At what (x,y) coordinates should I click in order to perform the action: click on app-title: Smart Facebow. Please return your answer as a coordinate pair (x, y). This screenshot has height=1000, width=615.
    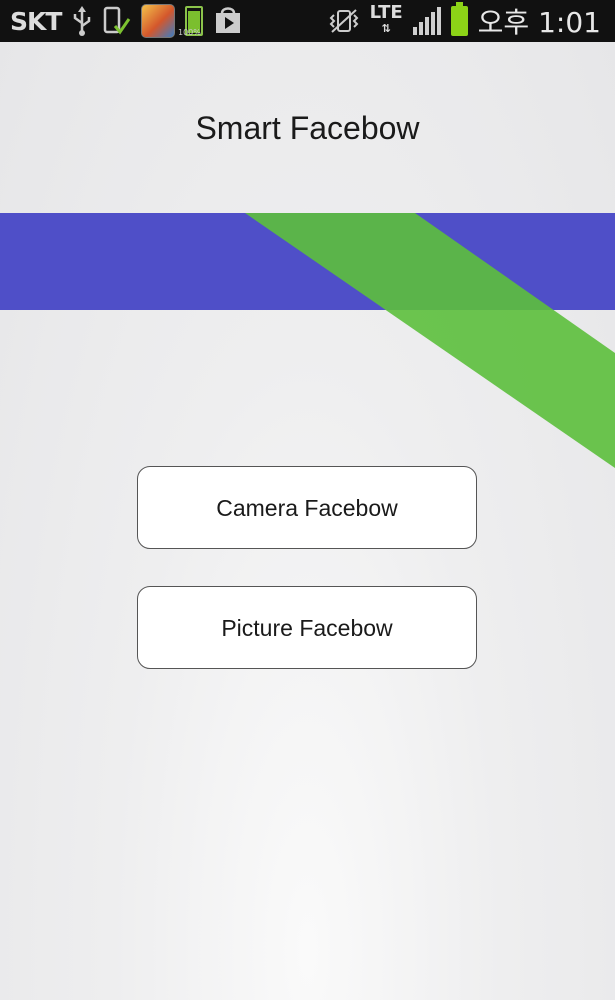
    Looking at the image, I should click on (307, 128).